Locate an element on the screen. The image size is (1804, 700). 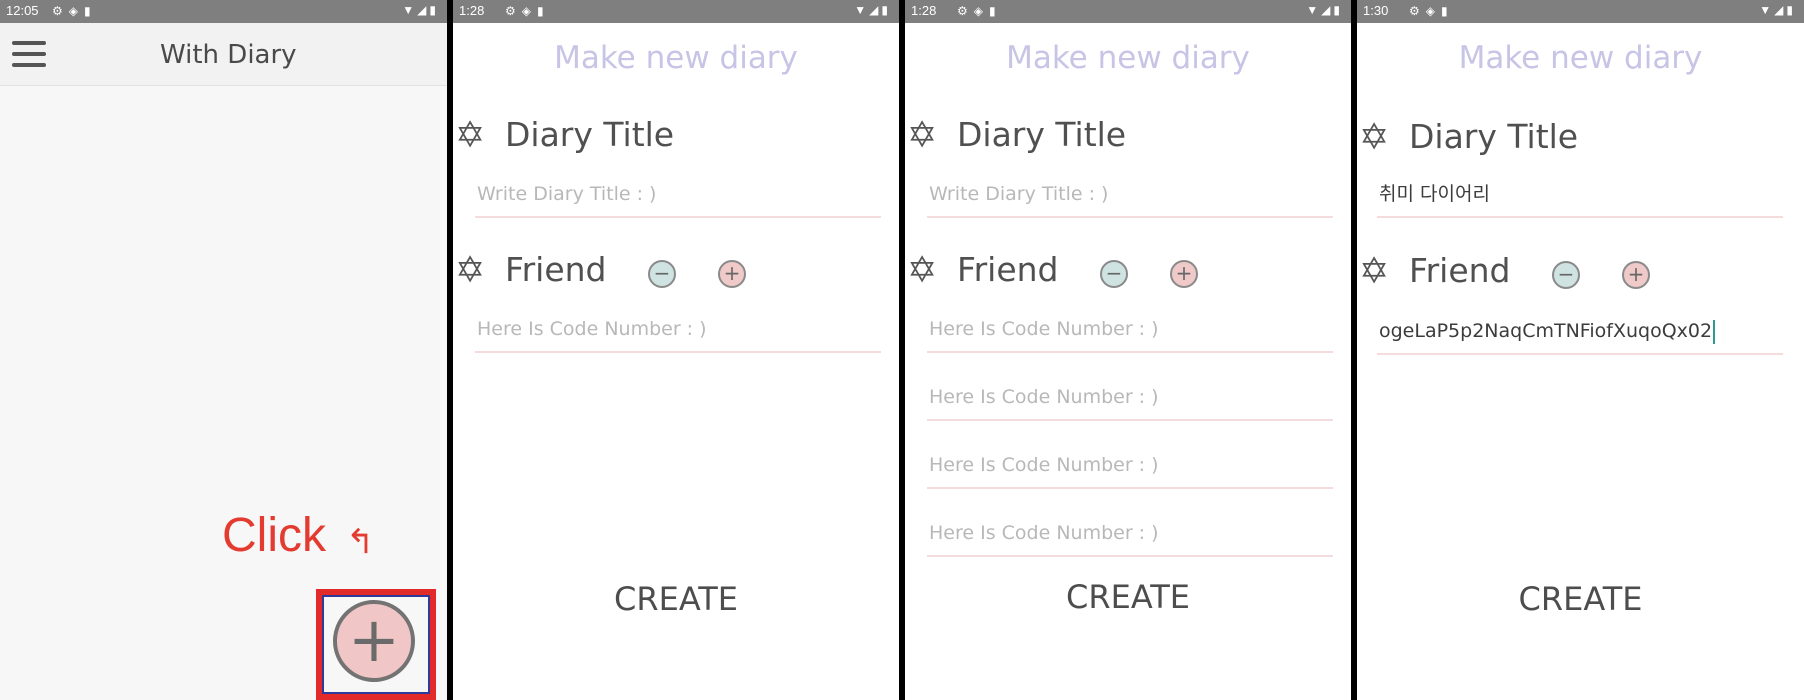
friend-code-value: ogeLaP5p2NaqCmTNFiofXuqoQx02 is located at coordinates (1546, 331).